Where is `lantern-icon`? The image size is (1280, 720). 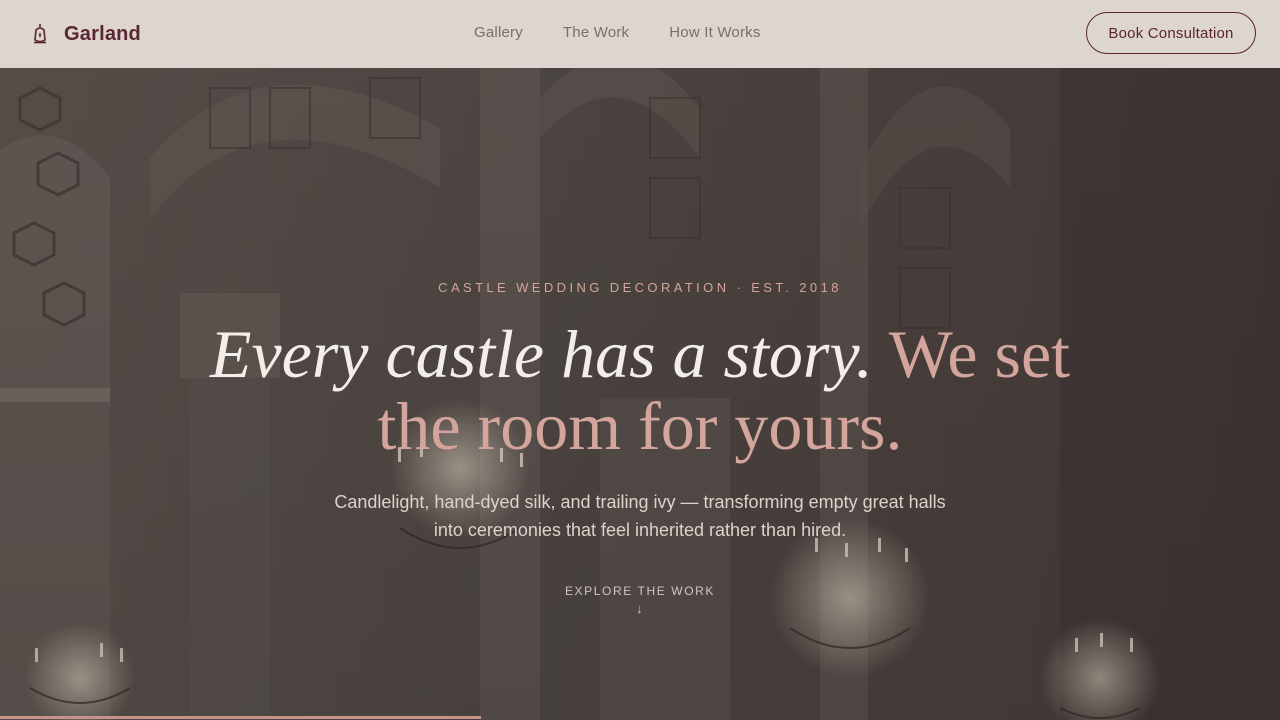 lantern-icon is located at coordinates (40, 34).